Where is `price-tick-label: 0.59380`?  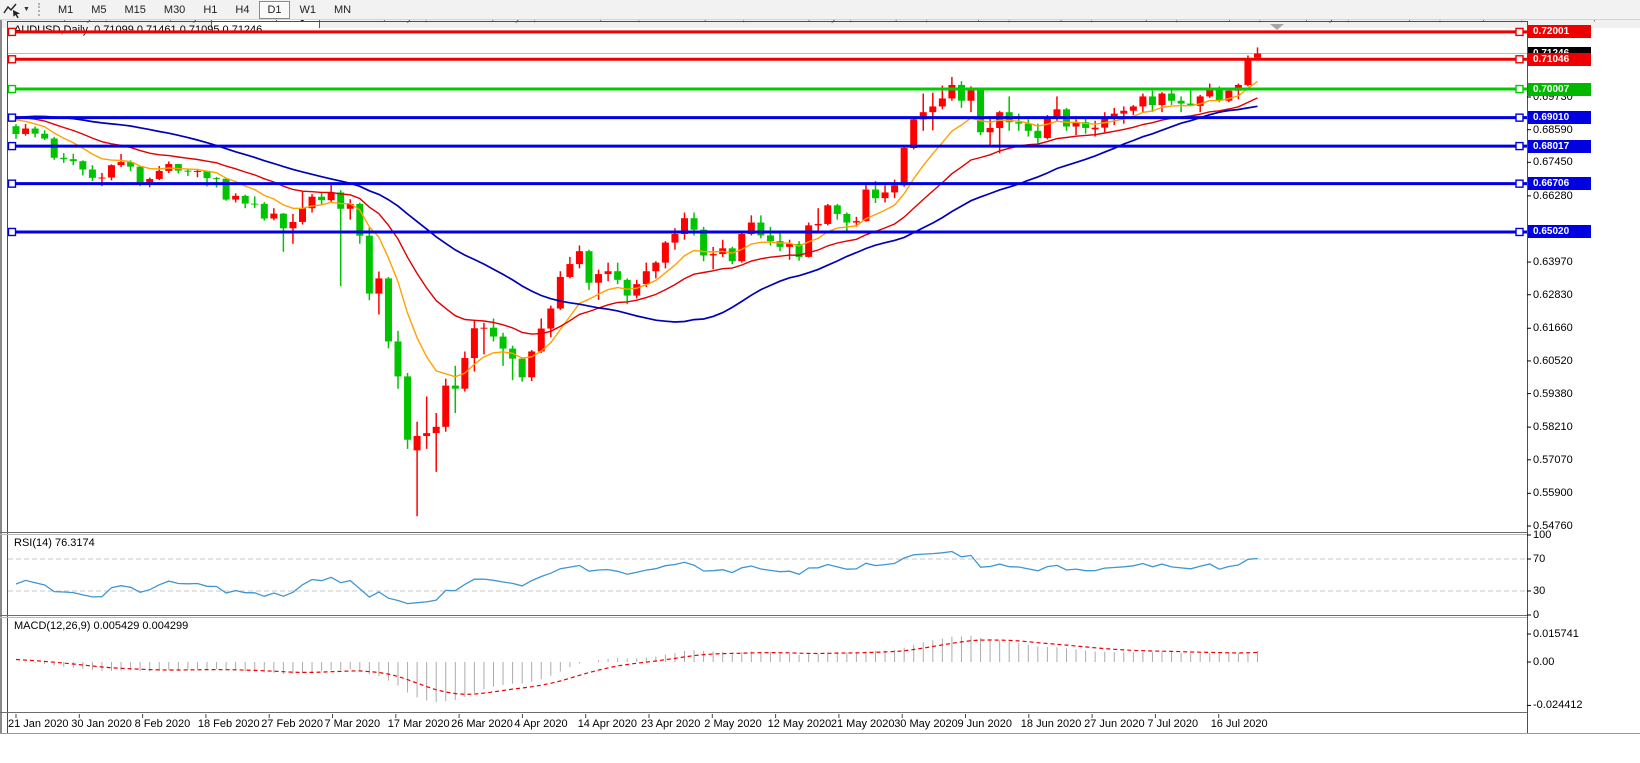
price-tick-label: 0.59380 is located at coordinates (1553, 393).